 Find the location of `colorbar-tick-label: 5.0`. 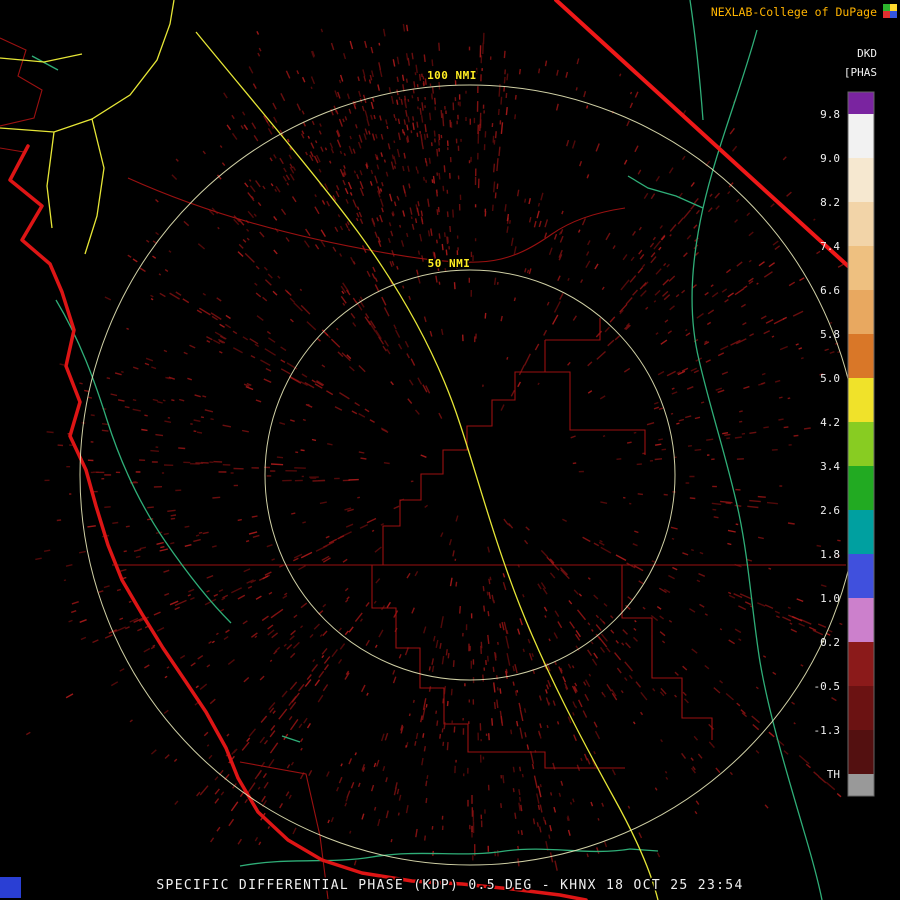

colorbar-tick-label: 5.0 is located at coordinates (830, 378).